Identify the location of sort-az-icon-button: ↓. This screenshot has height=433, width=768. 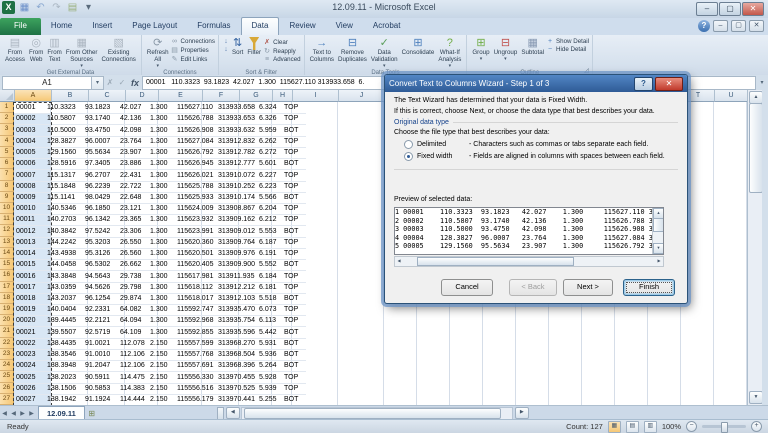
(226, 41).